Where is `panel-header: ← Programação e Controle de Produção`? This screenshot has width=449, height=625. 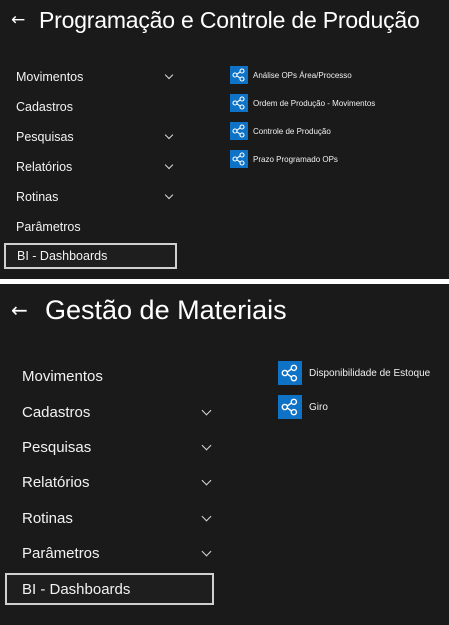 panel-header: ← Programação e Controle de Produção is located at coordinates (224, 20).